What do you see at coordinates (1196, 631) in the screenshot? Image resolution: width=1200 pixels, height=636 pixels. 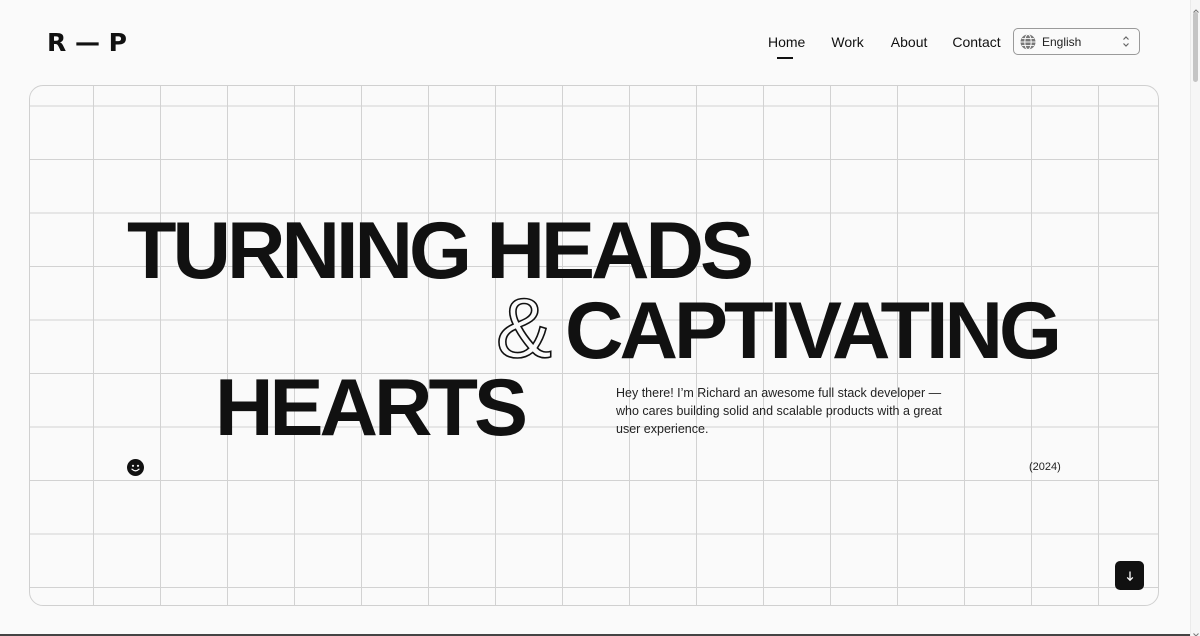 I see `scroll-down-arrow-icon` at bounding box center [1196, 631].